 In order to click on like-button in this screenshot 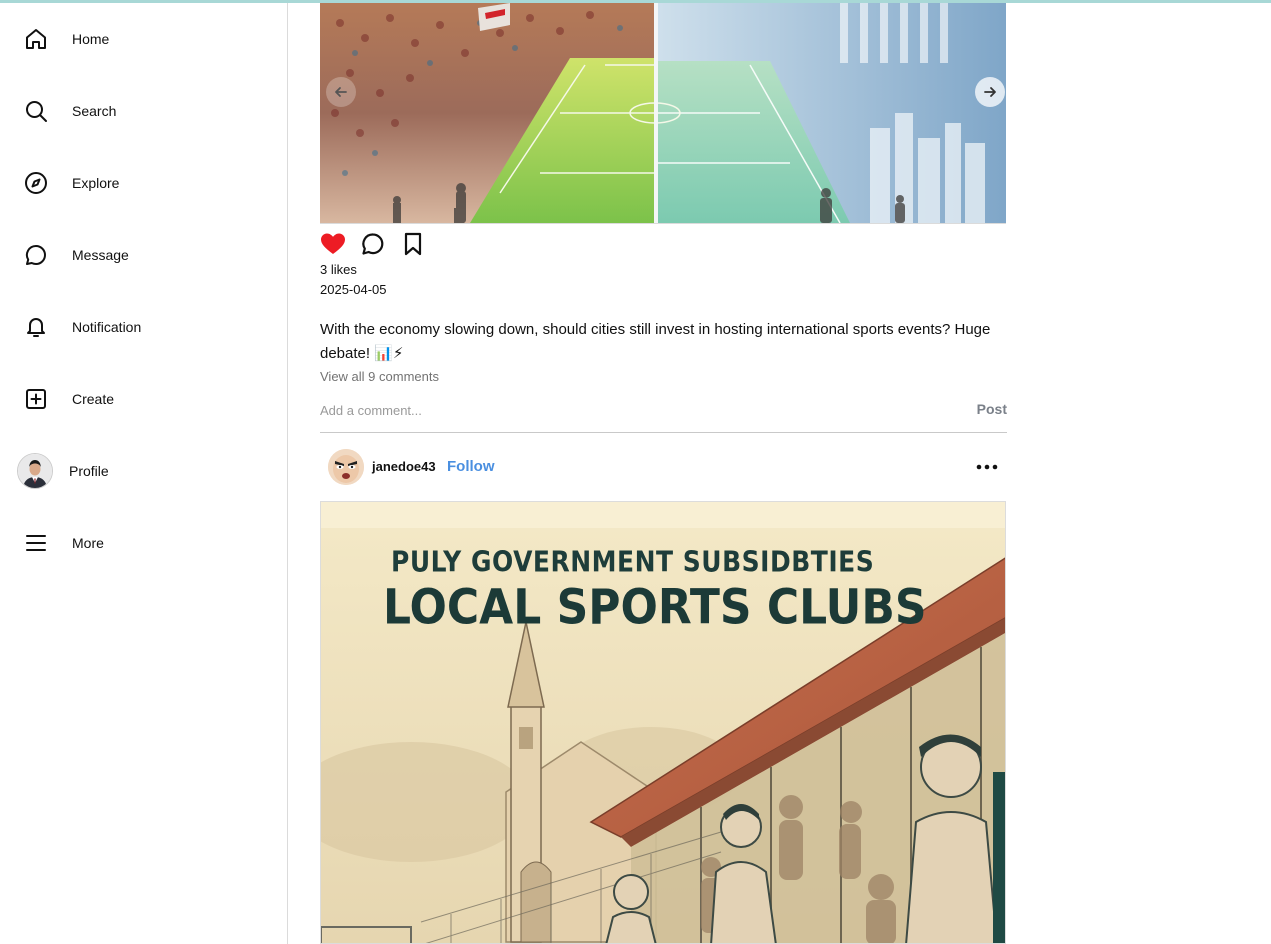, I will do `click(333, 244)`.